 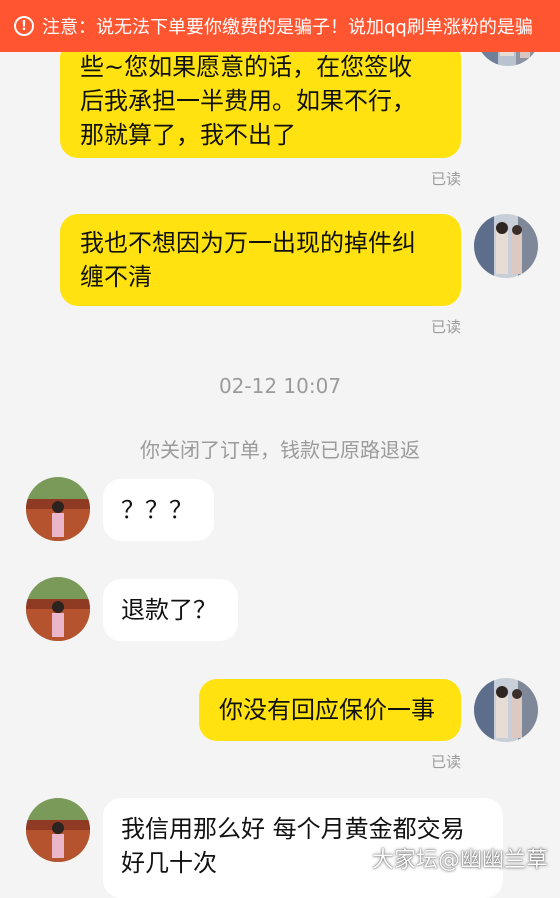 I want to click on message-bubble-sent-2: 我也不想因为万一出现的掉件纠 缠不清, so click(x=260, y=260).